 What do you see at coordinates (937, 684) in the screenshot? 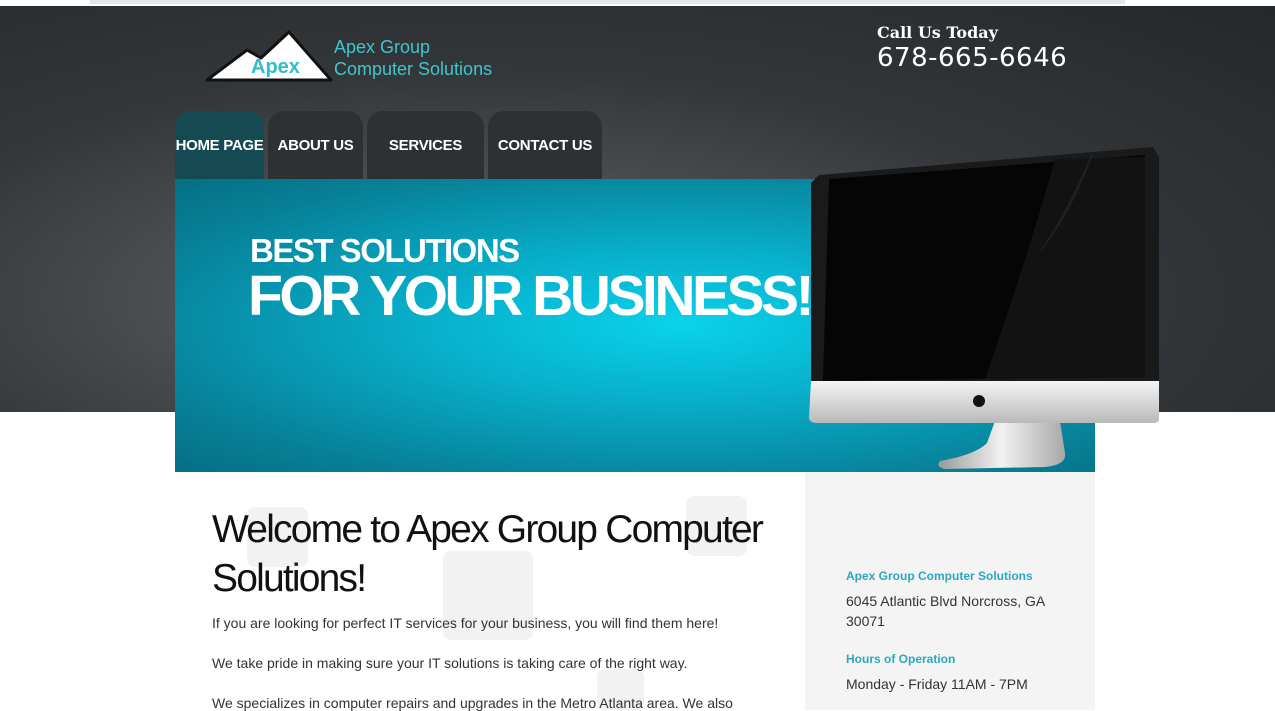
I see `sidebar-hours: Monday - Friday 11AM - 7PM` at bounding box center [937, 684].